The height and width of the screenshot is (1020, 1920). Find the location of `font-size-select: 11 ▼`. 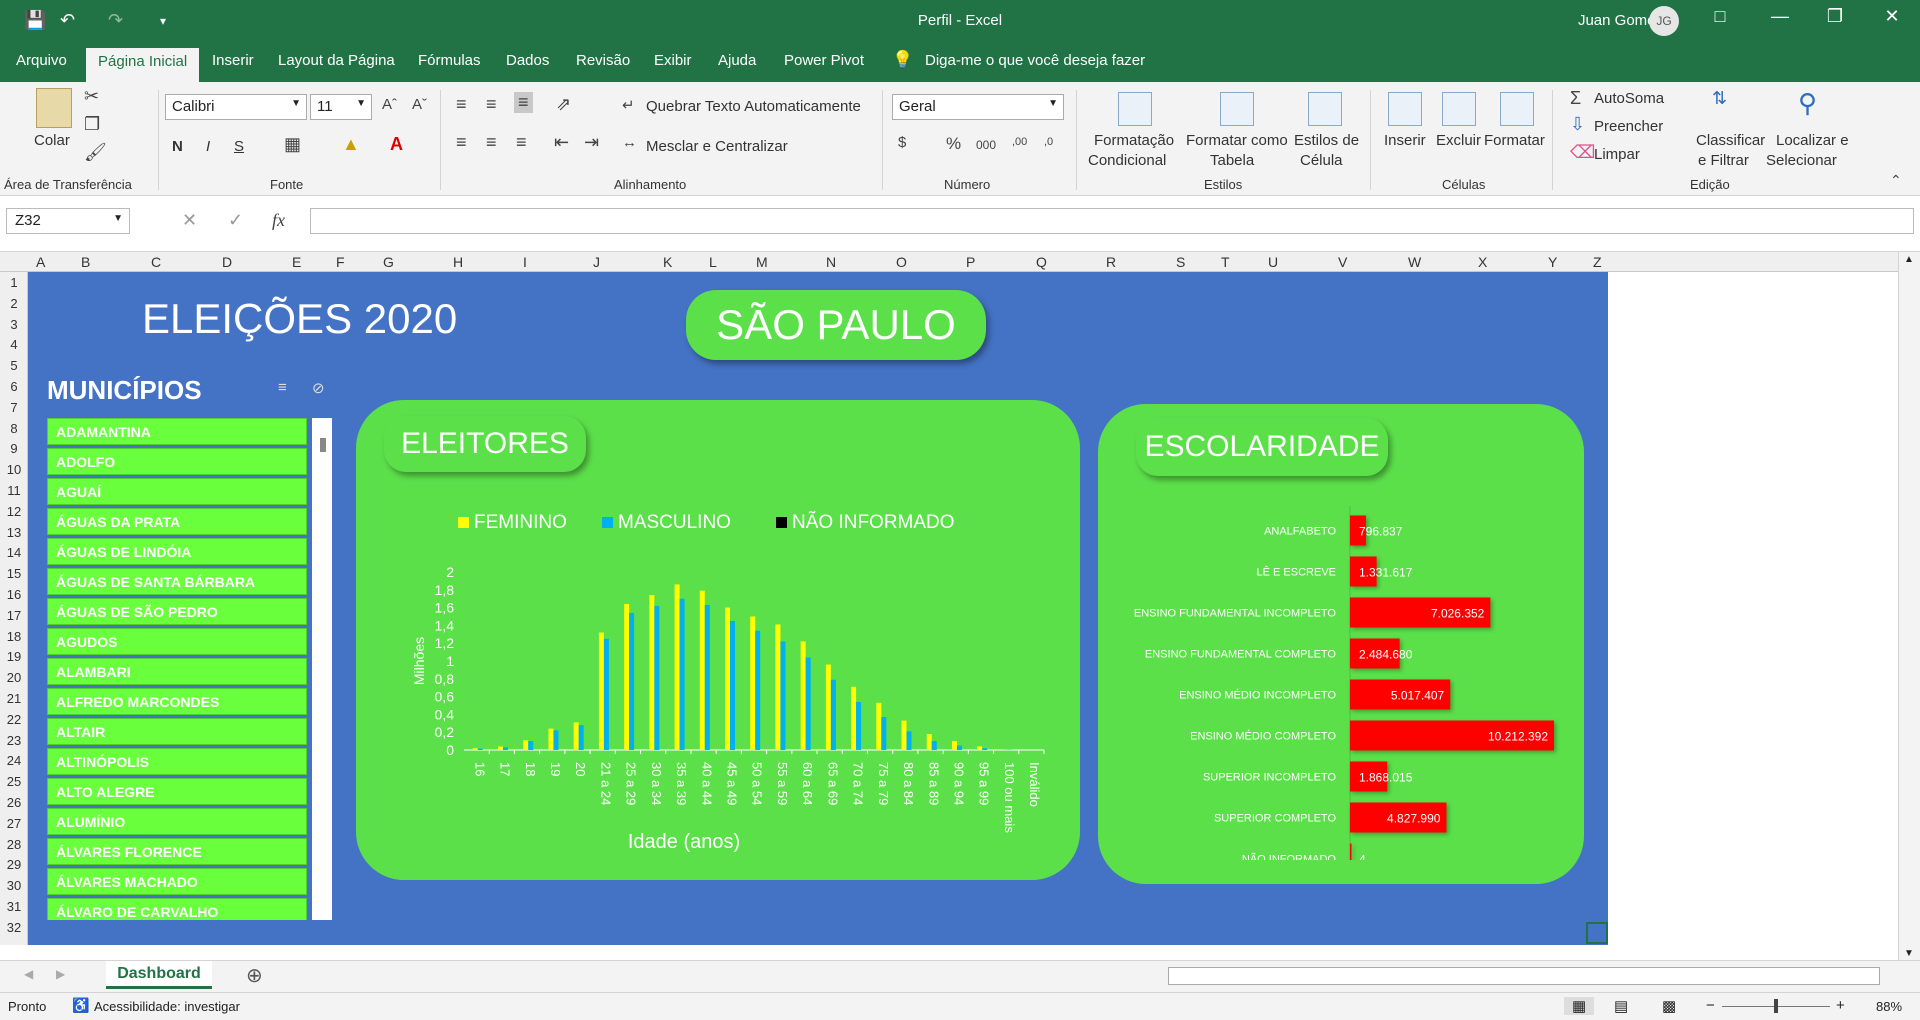

font-size-select: 11 ▼ is located at coordinates (341, 107).